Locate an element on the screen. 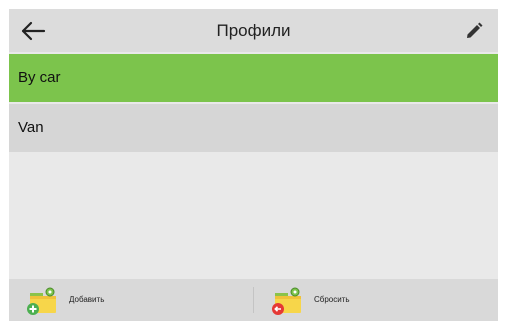 Image resolution: width=507 pixels, height=321 pixels. header-bar: Профили is located at coordinates (253, 30).